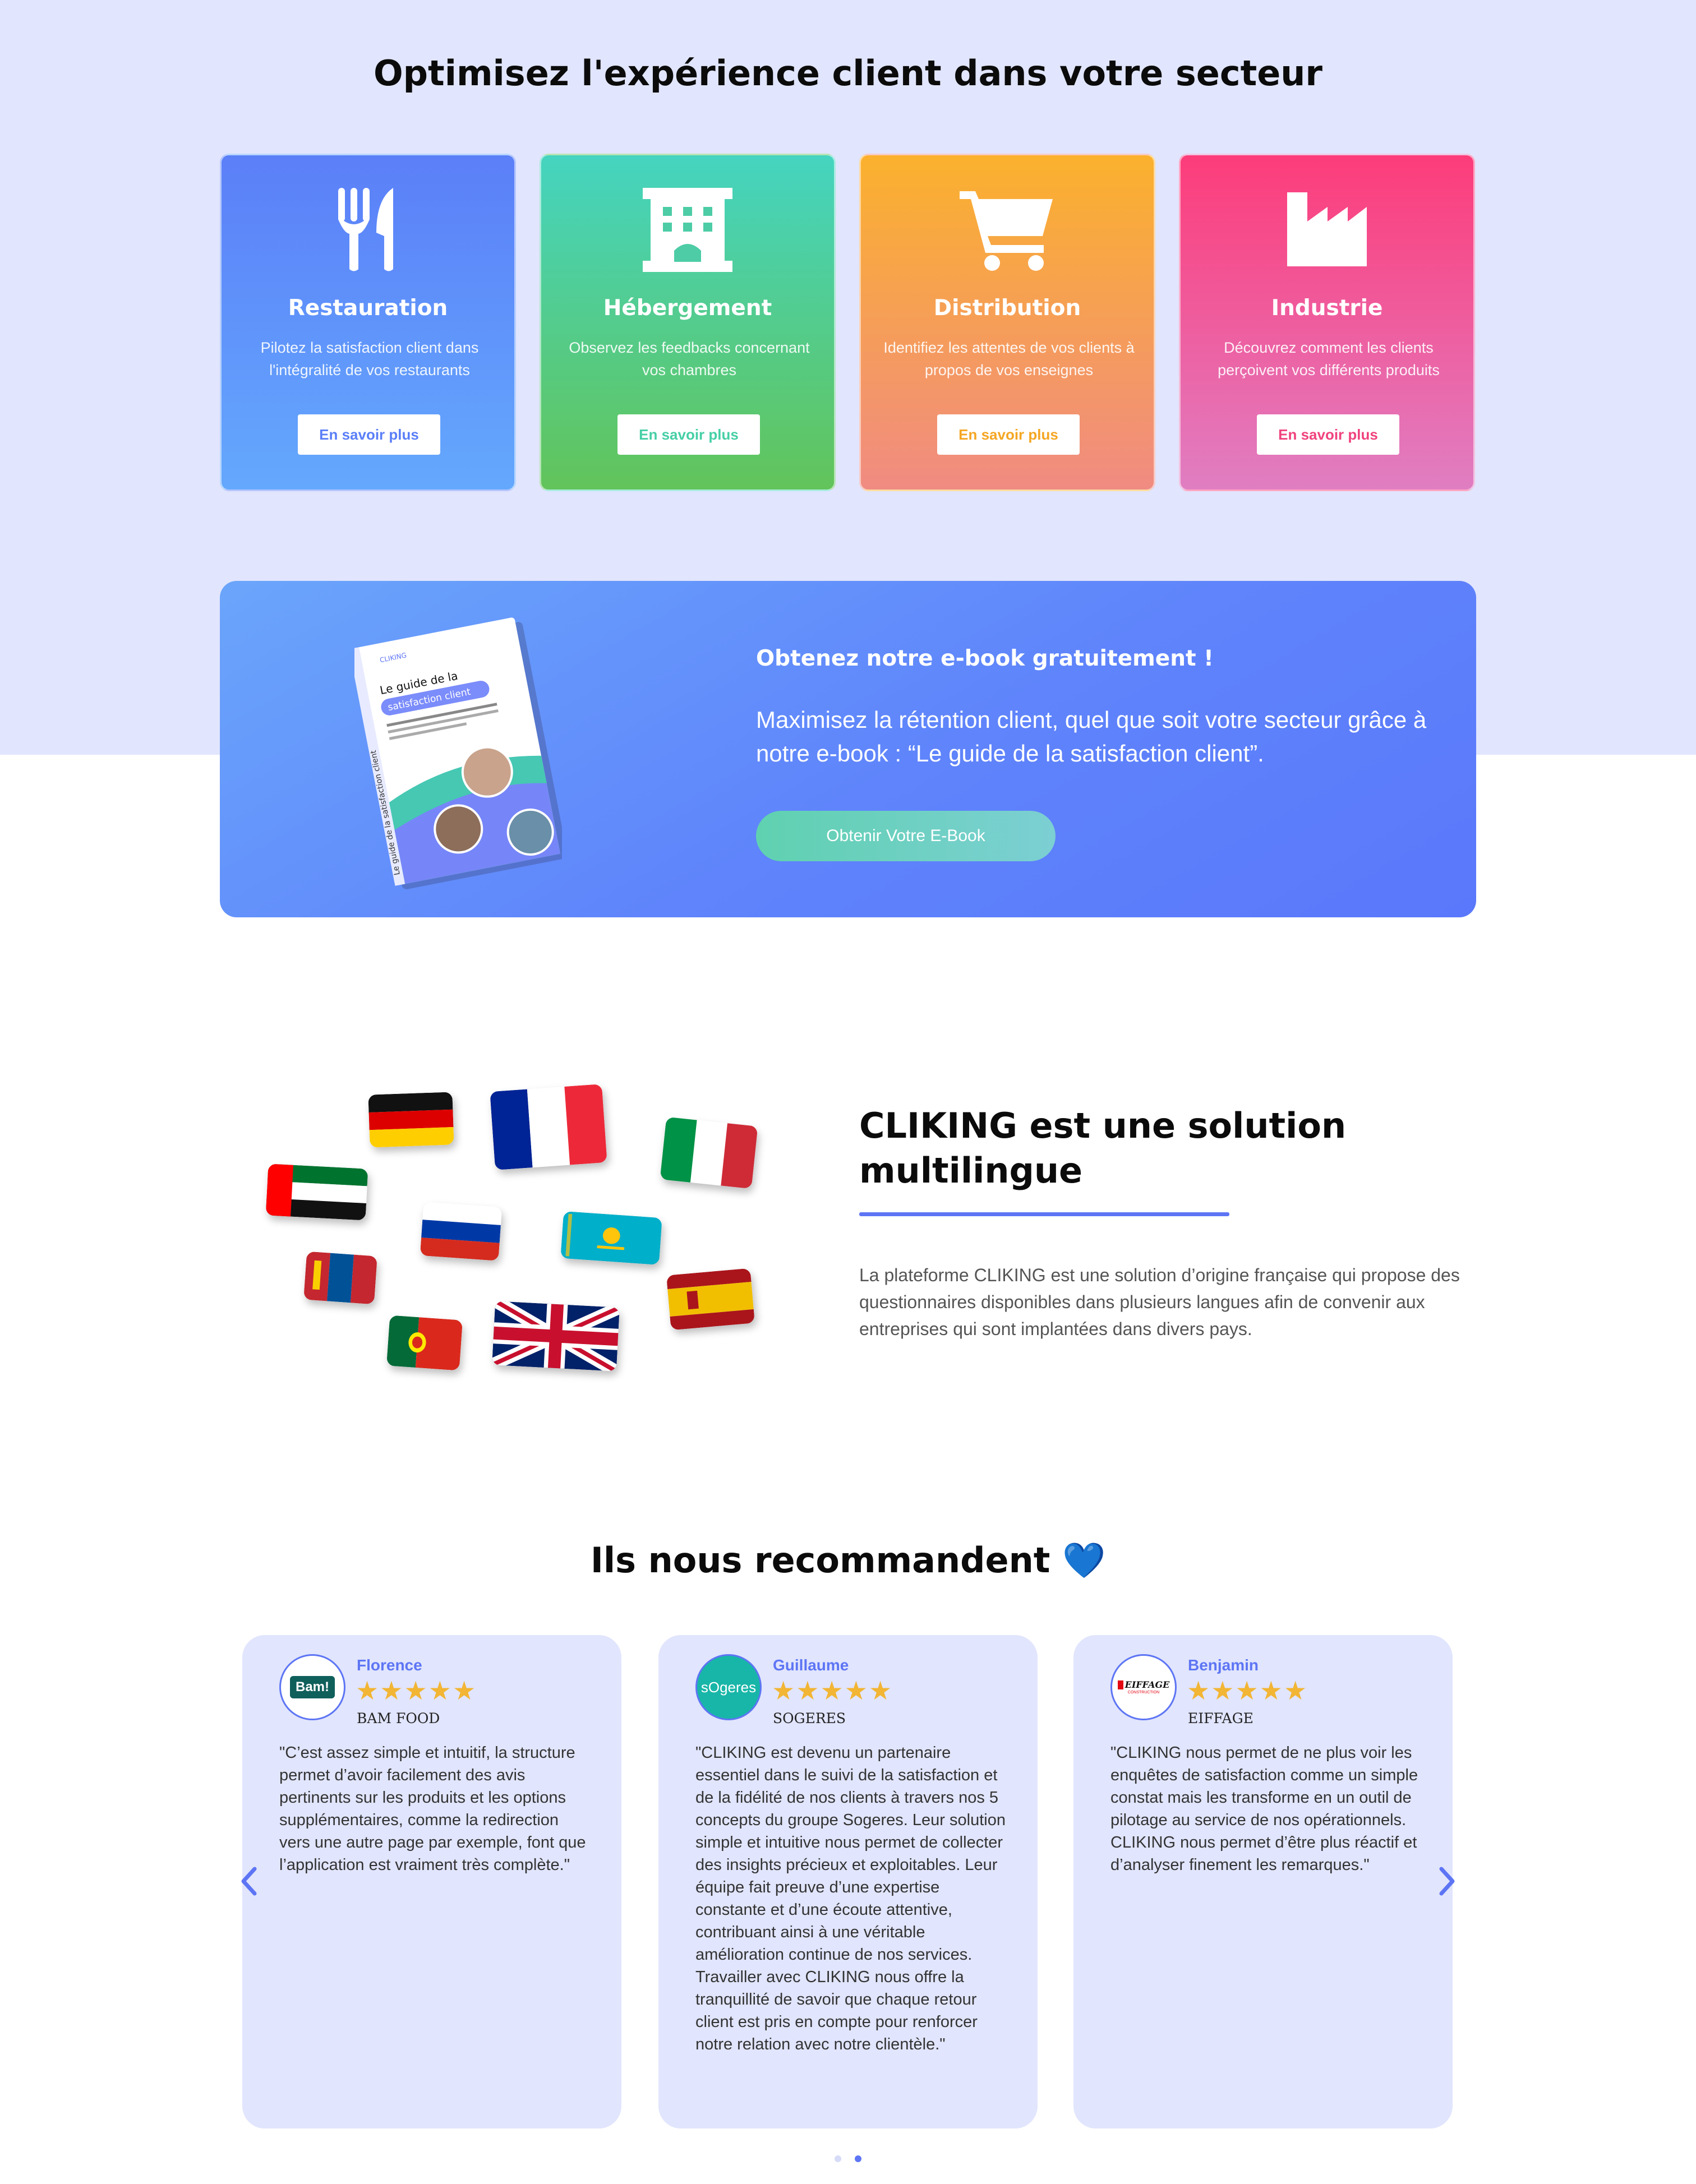 The height and width of the screenshot is (2184, 1696). Describe the element at coordinates (1103, 1148) in the screenshot. I see `multilingual-title: CLIKING est une solution multilingue` at that location.